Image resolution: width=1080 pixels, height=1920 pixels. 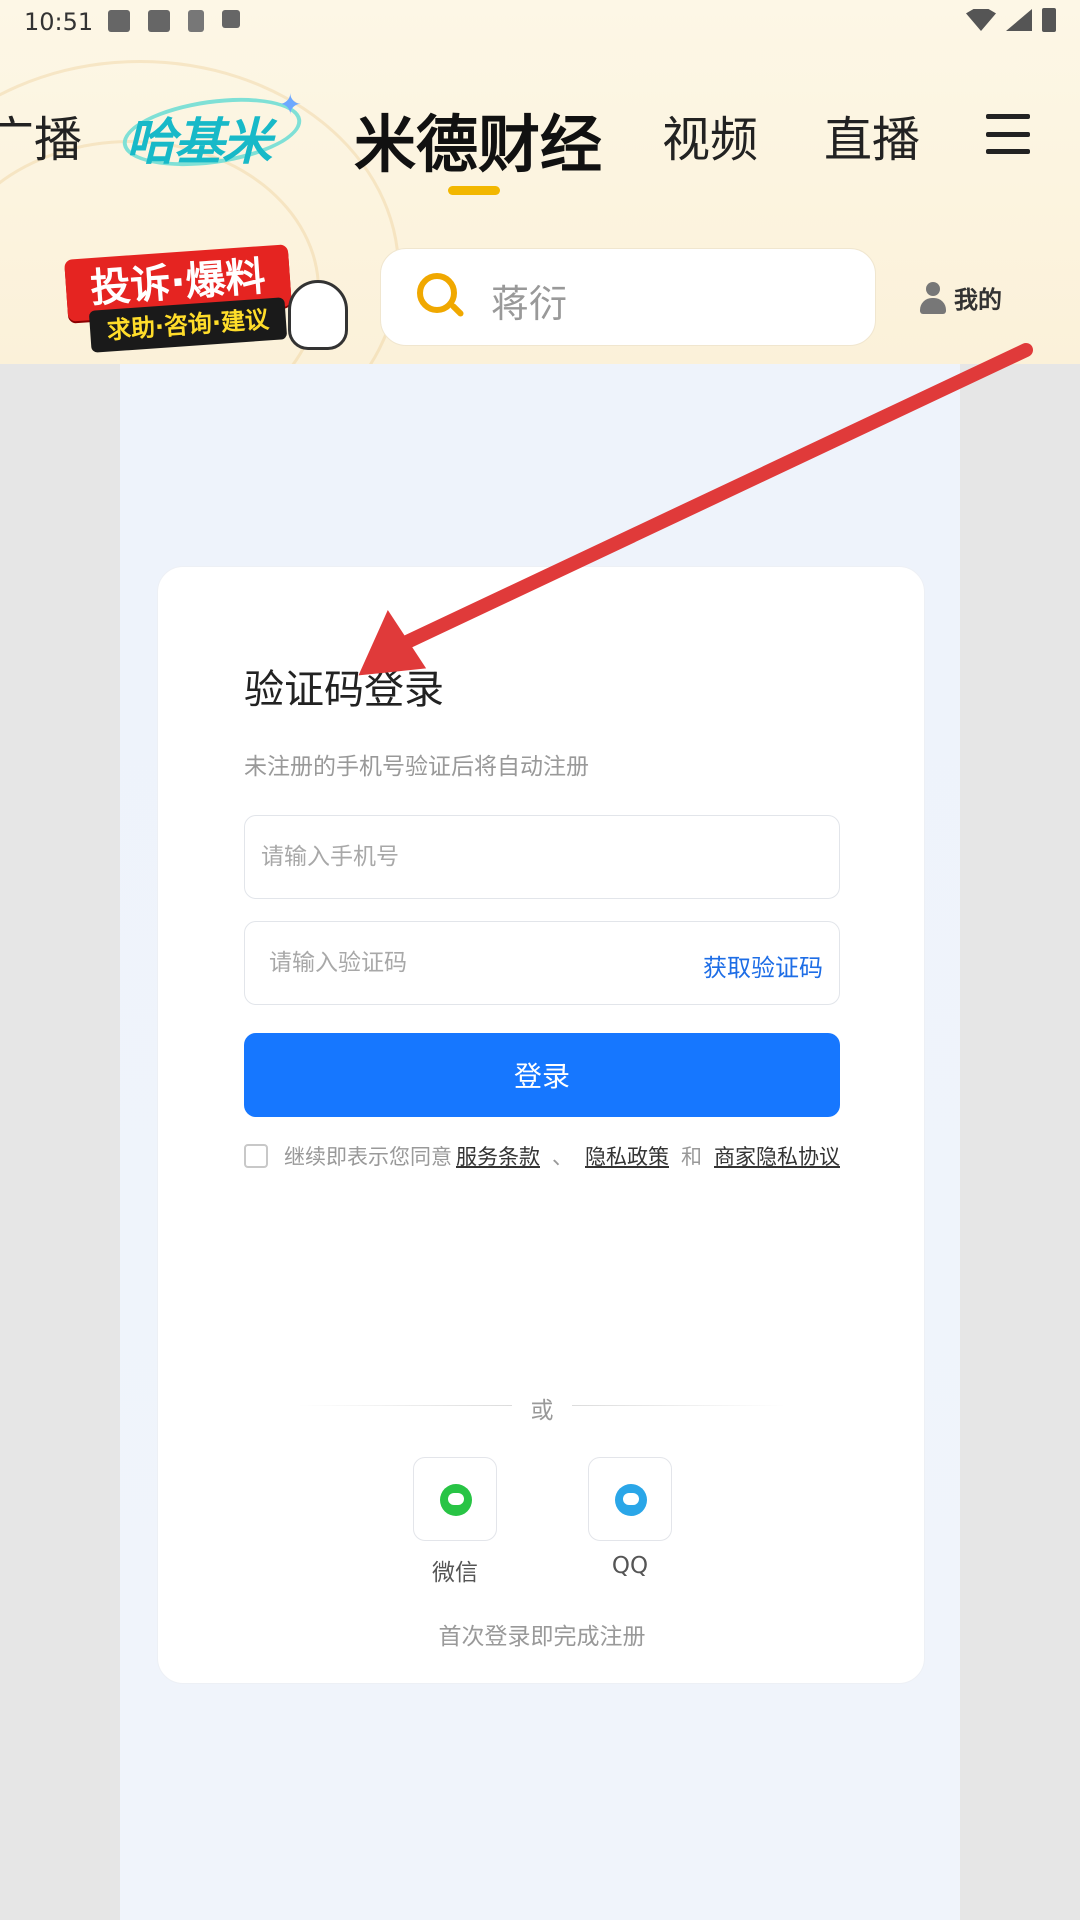 I want to click on nav-logo: 哈基米 ✦, so click(x=212, y=132).